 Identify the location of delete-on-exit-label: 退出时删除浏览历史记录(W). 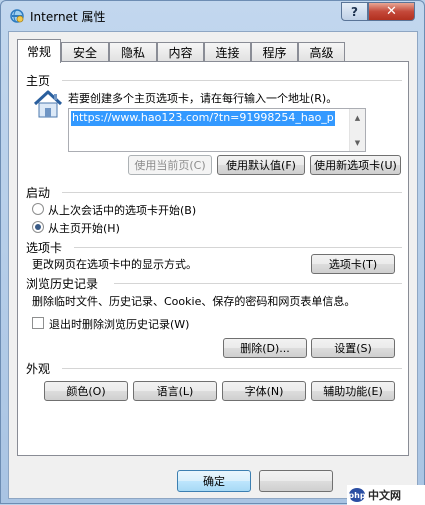
(119, 324).